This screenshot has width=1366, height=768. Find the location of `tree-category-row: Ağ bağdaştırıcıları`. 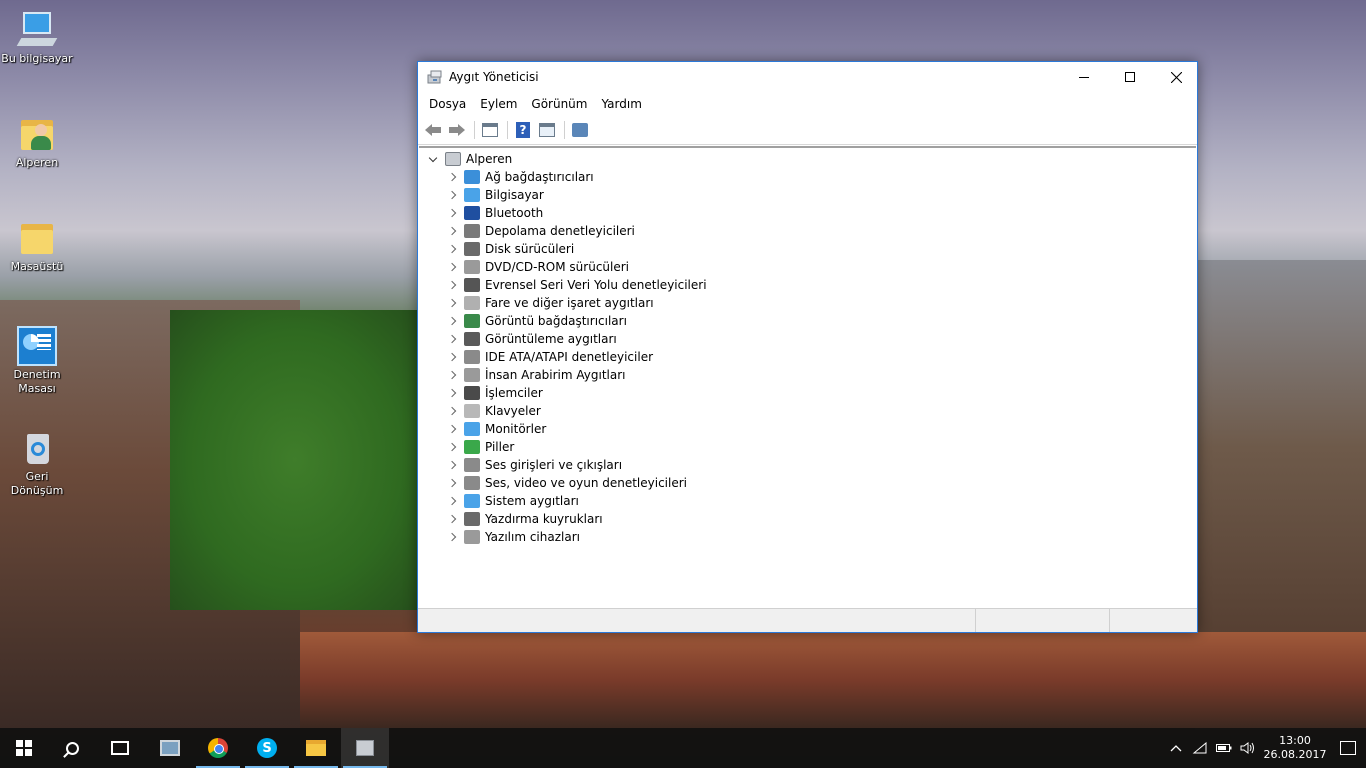

tree-category-row: Ağ bağdaştırıcıları is located at coordinates (807, 177).